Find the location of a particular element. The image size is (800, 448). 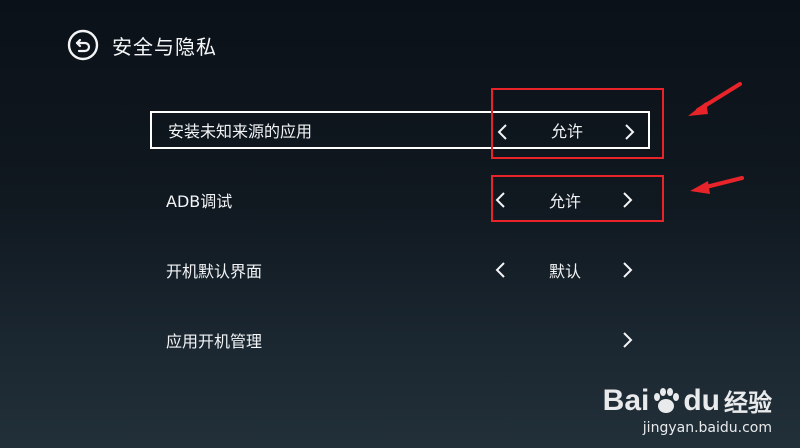

watermark-brand-cn: 经验 is located at coordinates (748, 403).